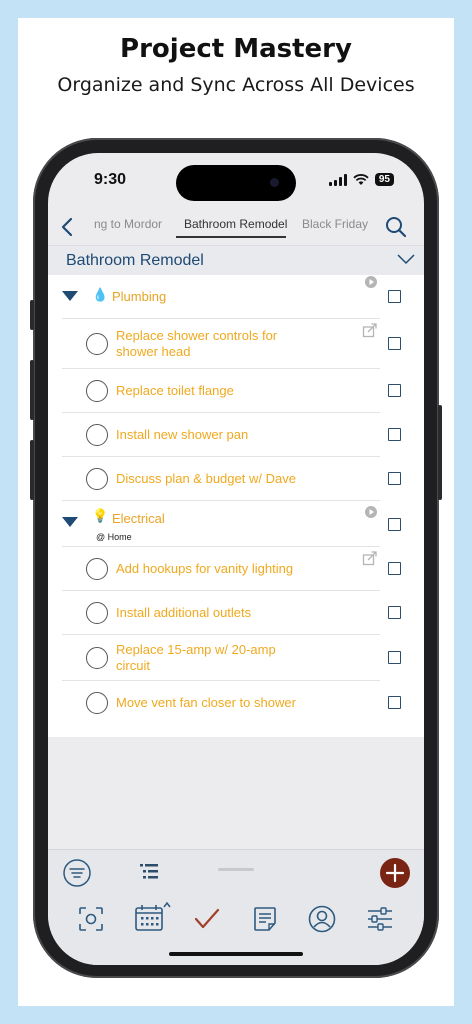  I want to click on task-label: Replace shower controls for shower head, so click(197, 343).